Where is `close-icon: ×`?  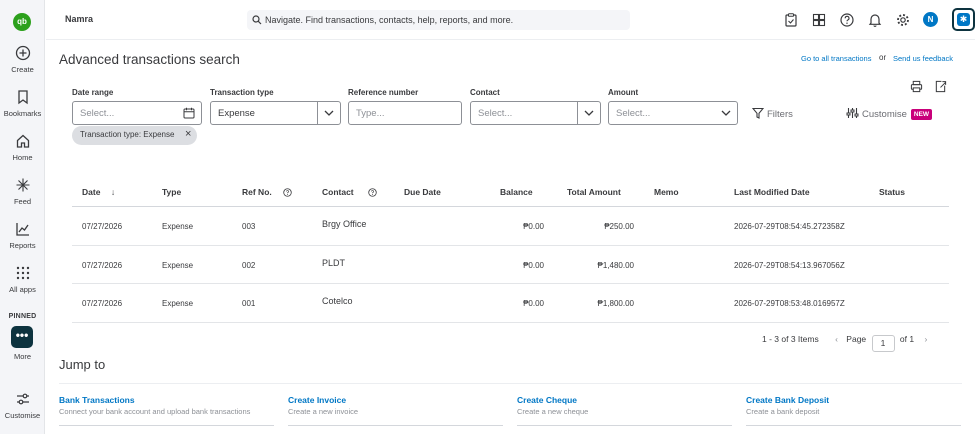 close-icon: × is located at coordinates (188, 134).